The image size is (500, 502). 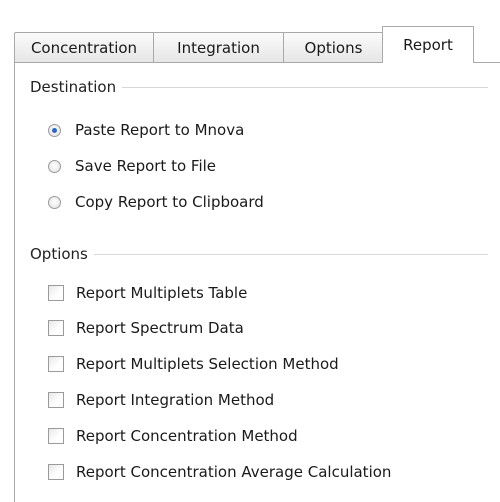 I want to click on tab-report: Report, so click(x=428, y=44).